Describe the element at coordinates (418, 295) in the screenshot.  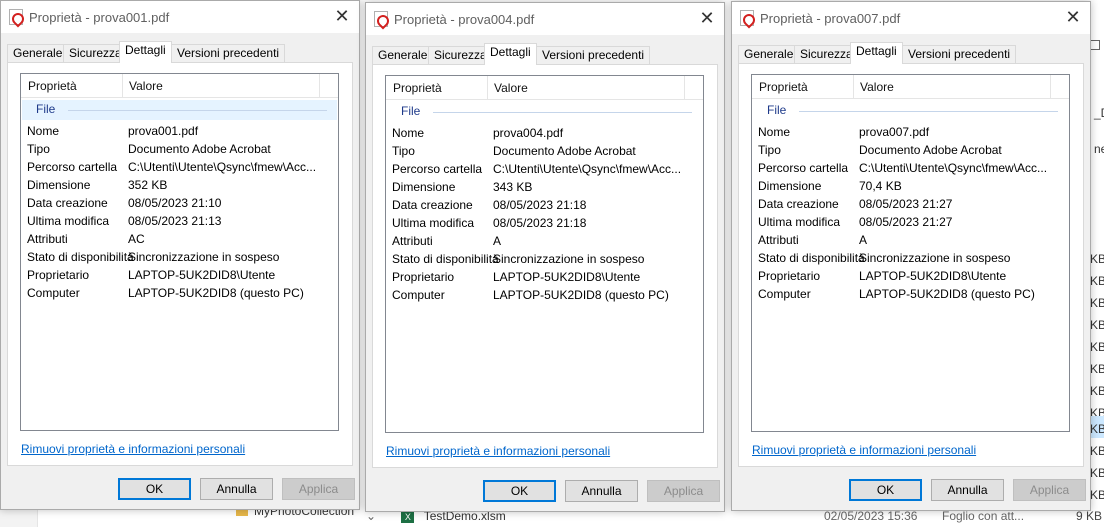
I see `property-name: Computer` at that location.